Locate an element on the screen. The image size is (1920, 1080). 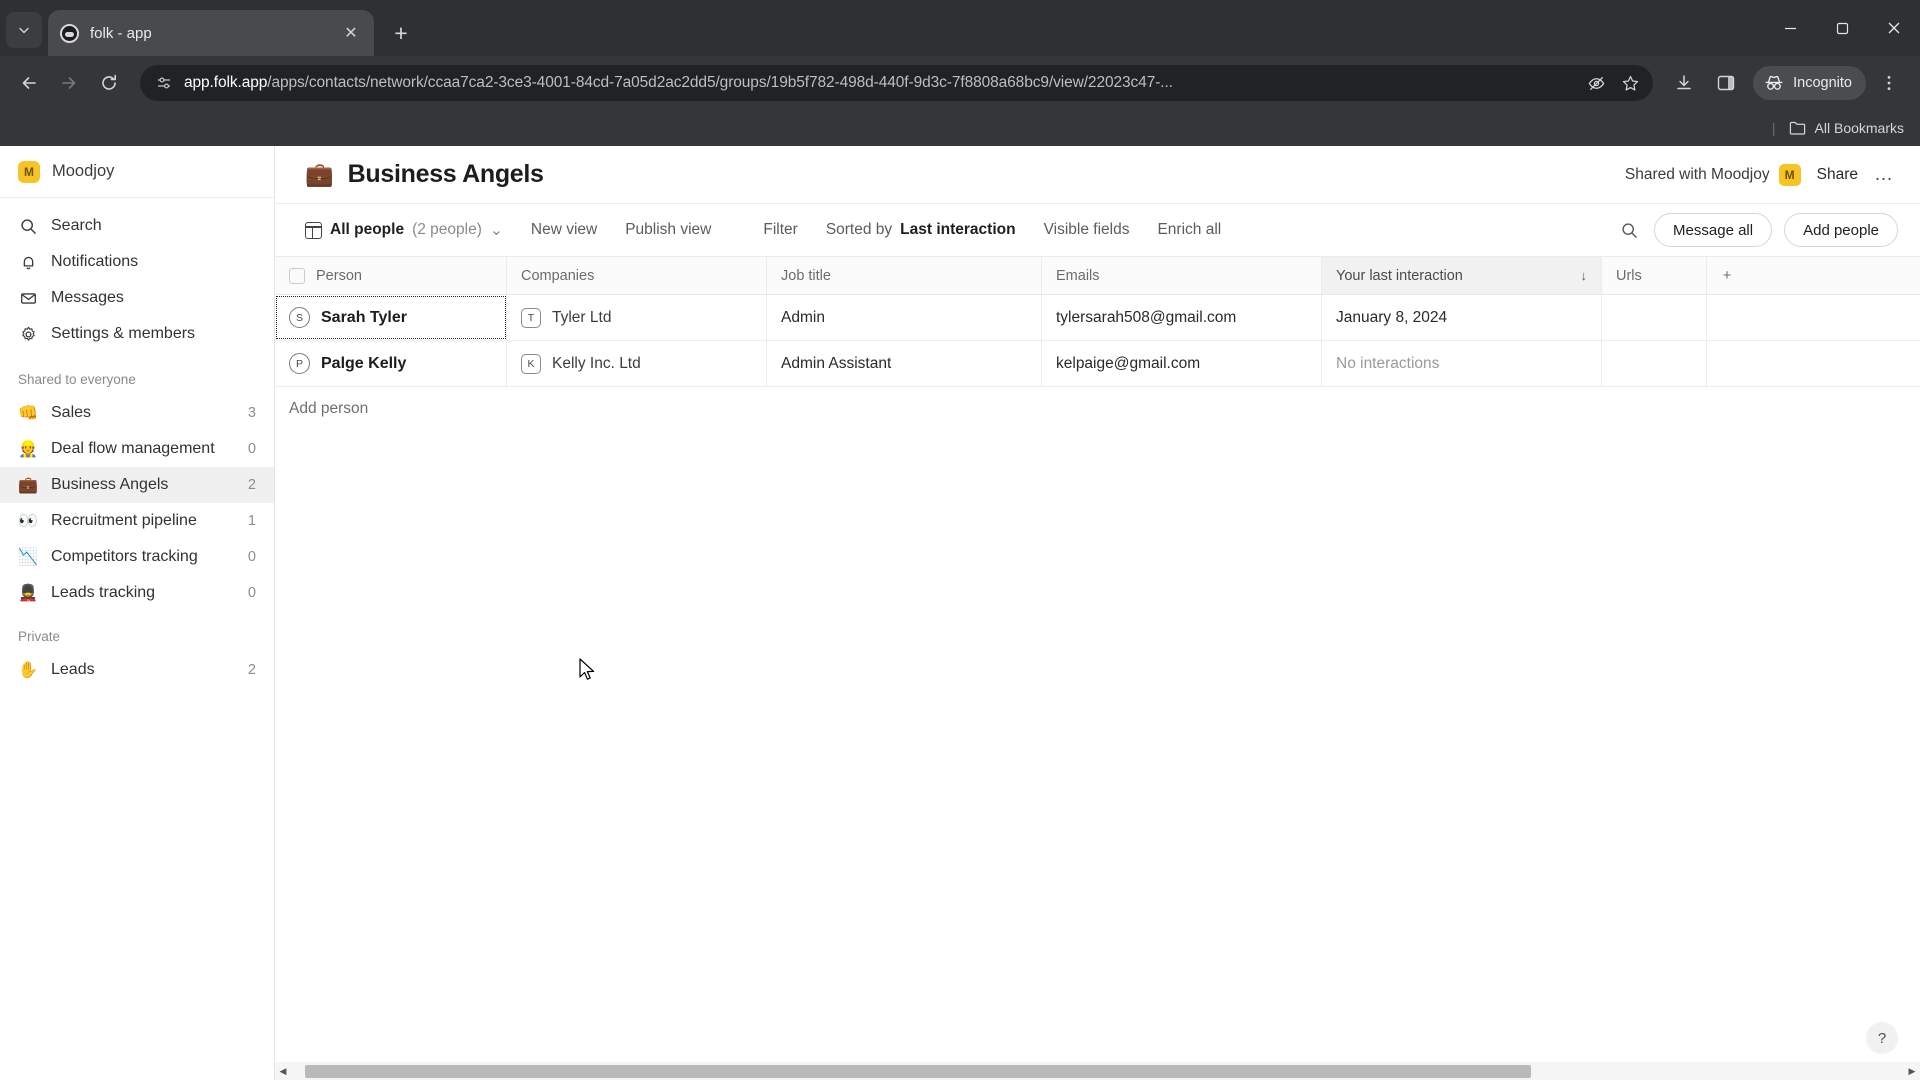
workspace-switcher: M Moodjoy is located at coordinates (137, 172).